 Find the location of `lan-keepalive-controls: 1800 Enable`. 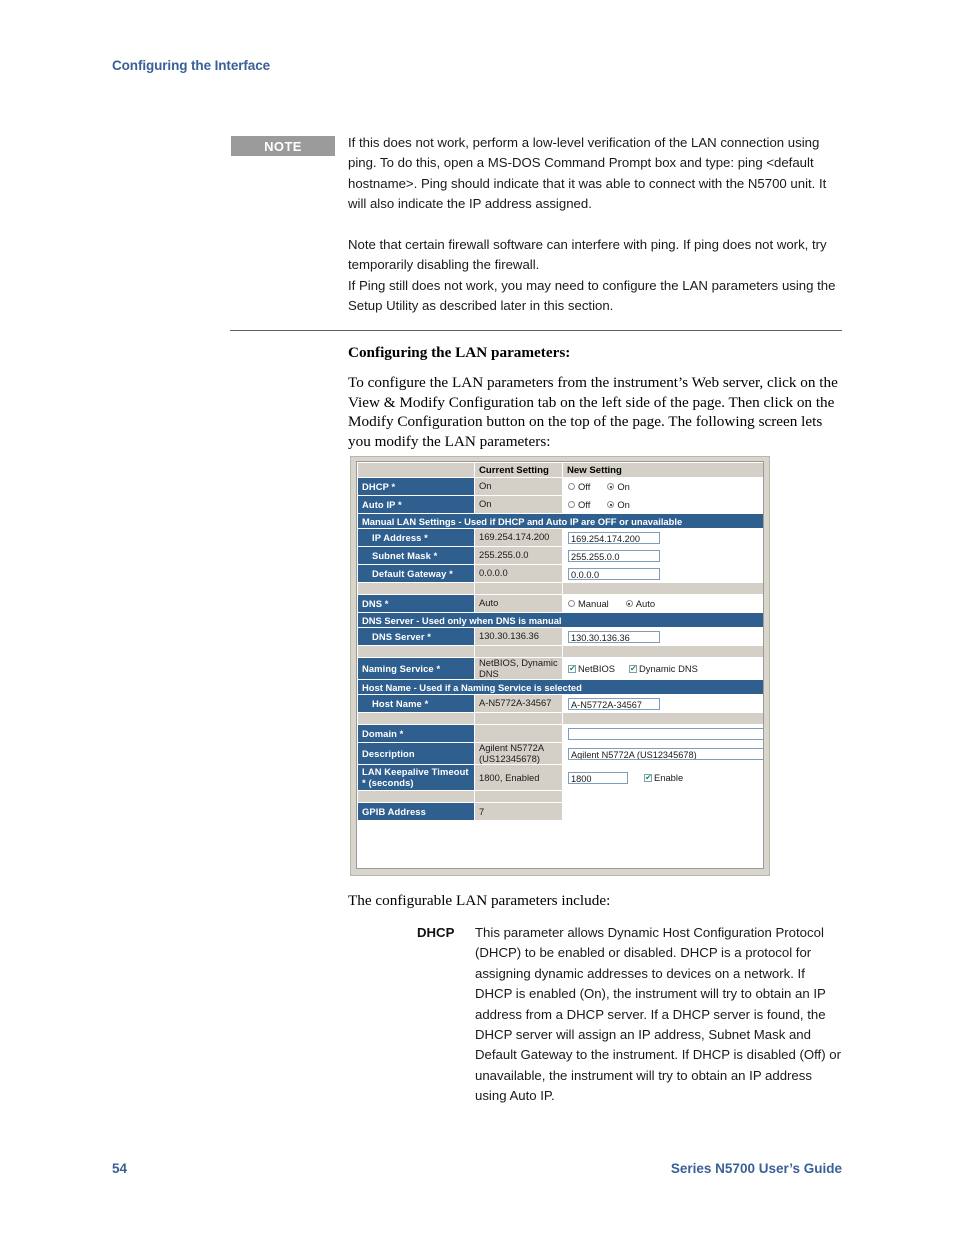

lan-keepalive-controls: 1800 Enable is located at coordinates (665, 777).